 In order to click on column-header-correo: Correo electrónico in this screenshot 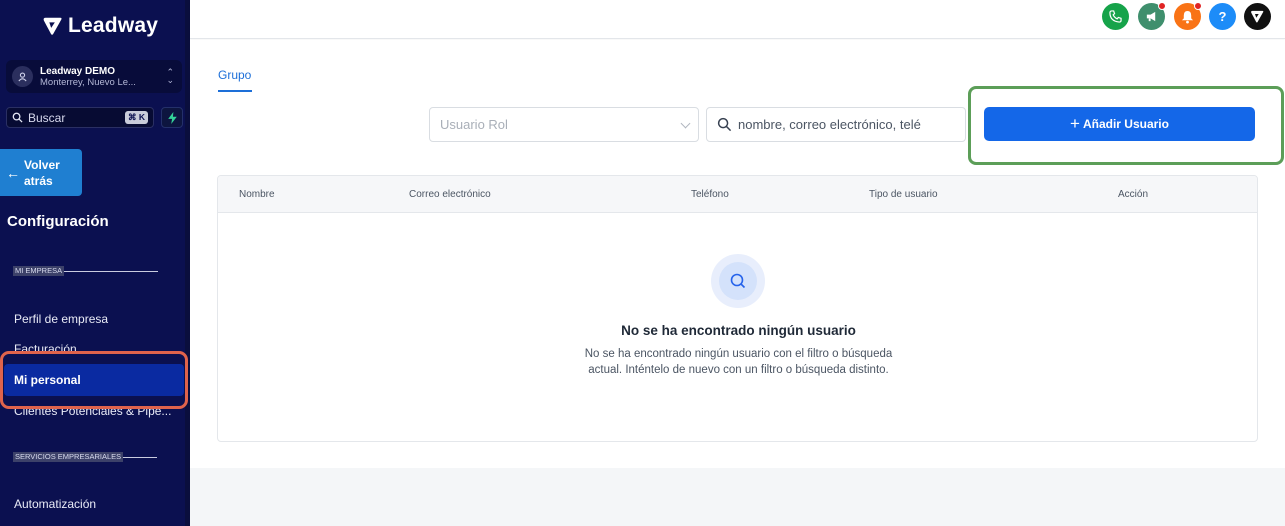, I will do `click(450, 194)`.